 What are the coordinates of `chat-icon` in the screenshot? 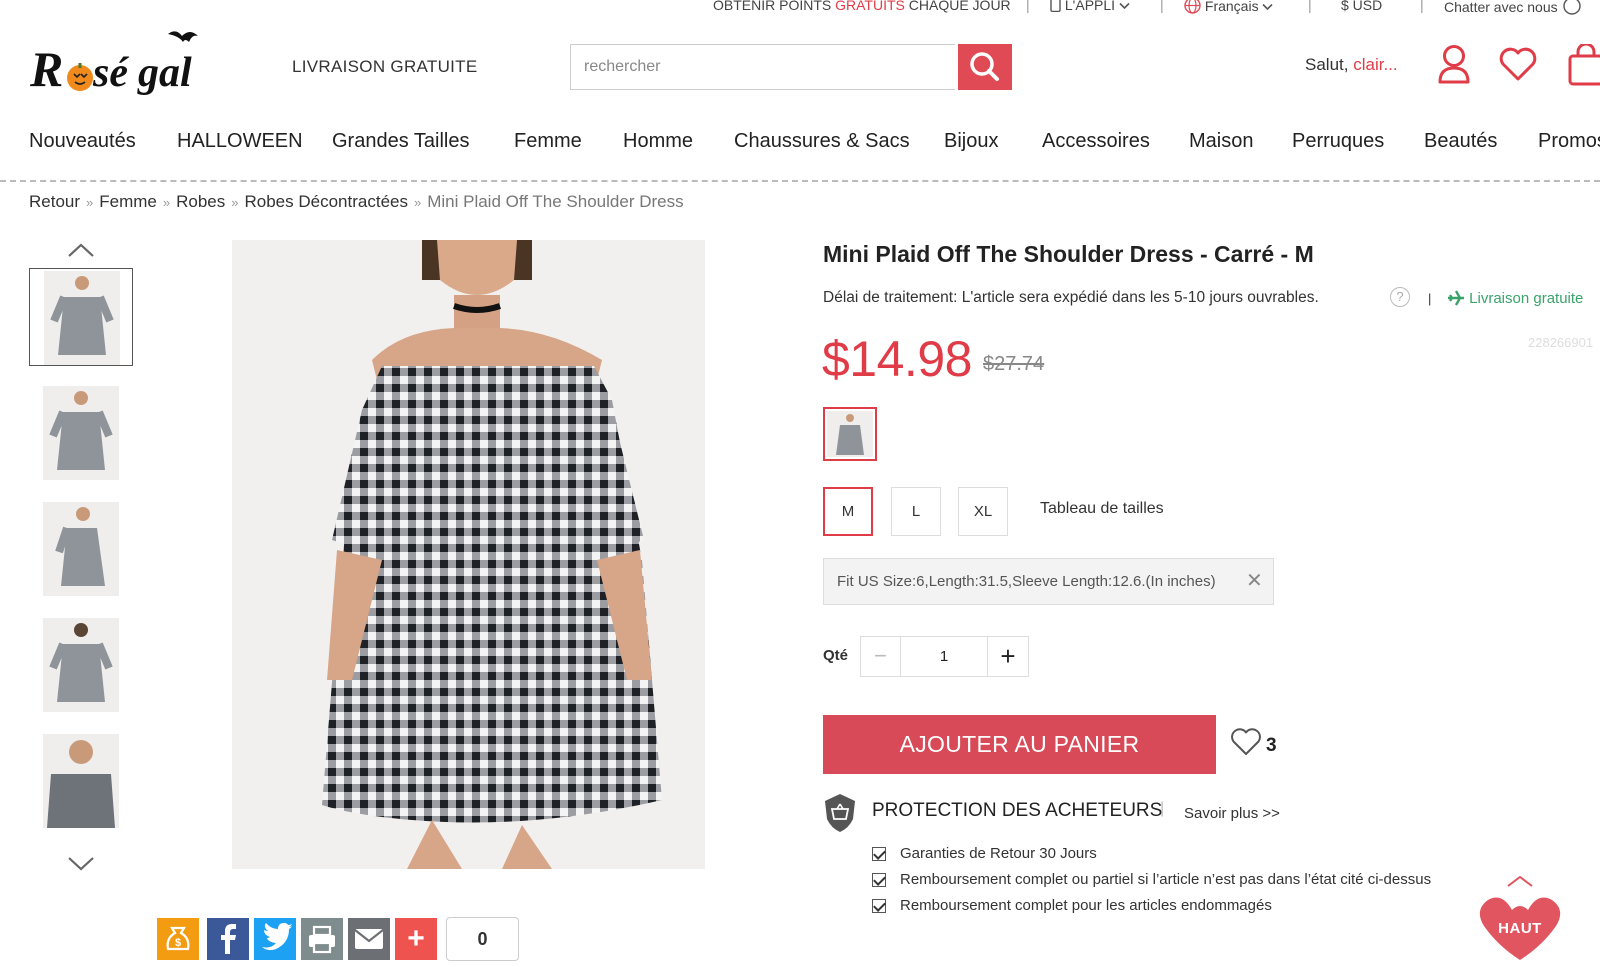 It's located at (1571, 7).